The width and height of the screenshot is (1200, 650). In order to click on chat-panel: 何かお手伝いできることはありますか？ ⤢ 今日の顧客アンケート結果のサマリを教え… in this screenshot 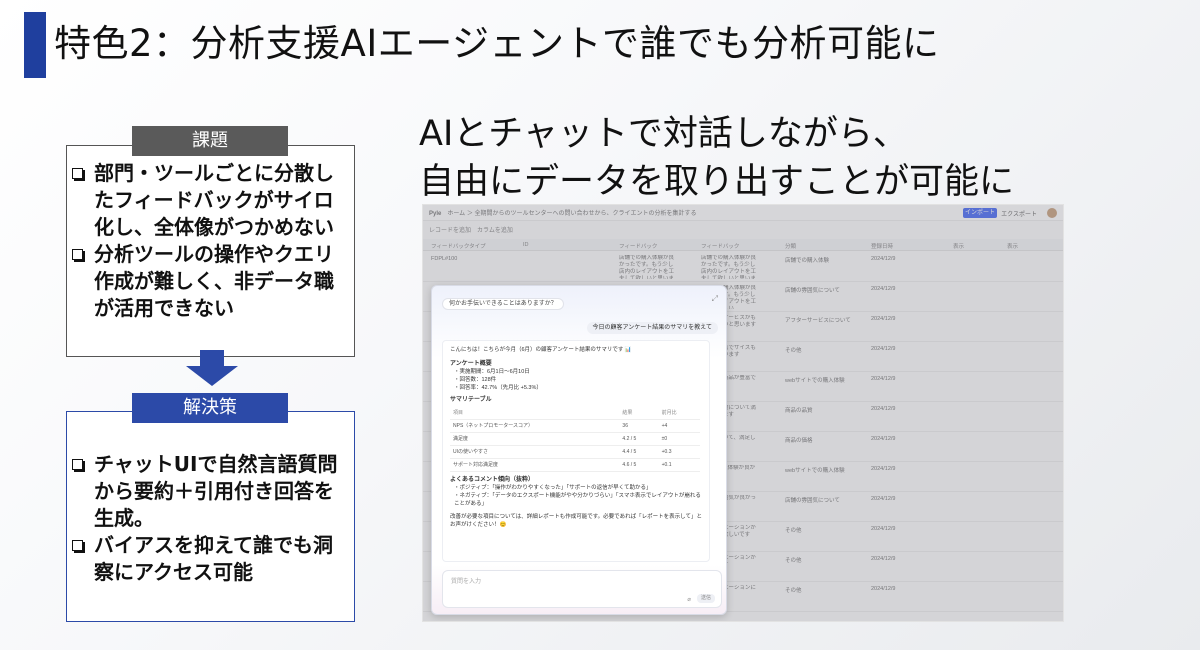, I will do `click(579, 450)`.